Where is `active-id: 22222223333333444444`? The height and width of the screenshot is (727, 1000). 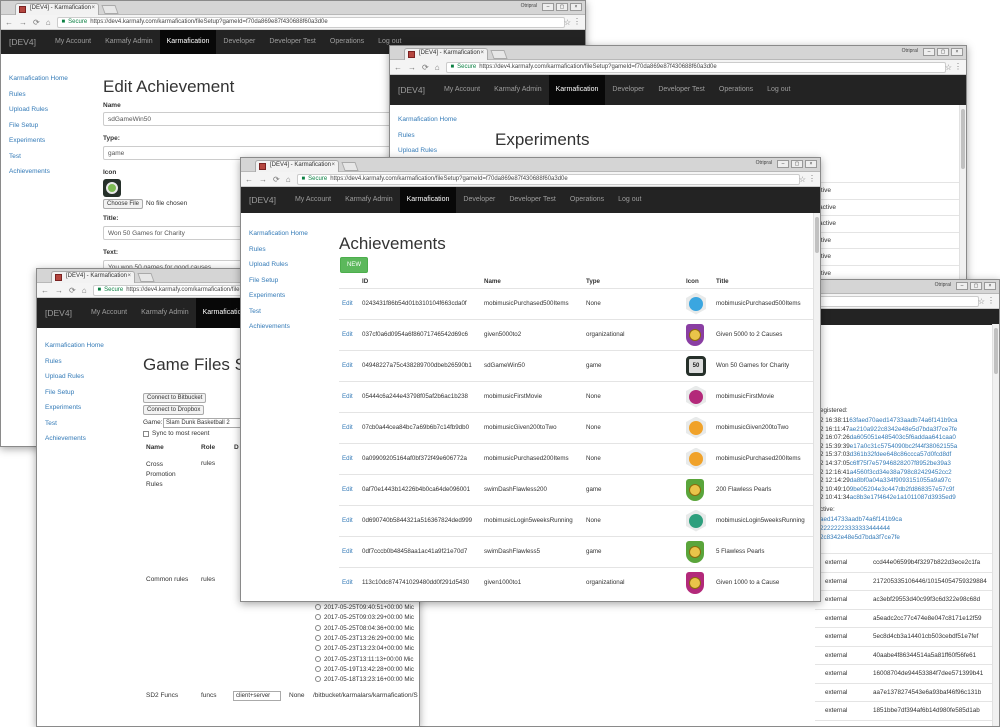 active-id: 22222223333333444444 is located at coordinates (855, 528).